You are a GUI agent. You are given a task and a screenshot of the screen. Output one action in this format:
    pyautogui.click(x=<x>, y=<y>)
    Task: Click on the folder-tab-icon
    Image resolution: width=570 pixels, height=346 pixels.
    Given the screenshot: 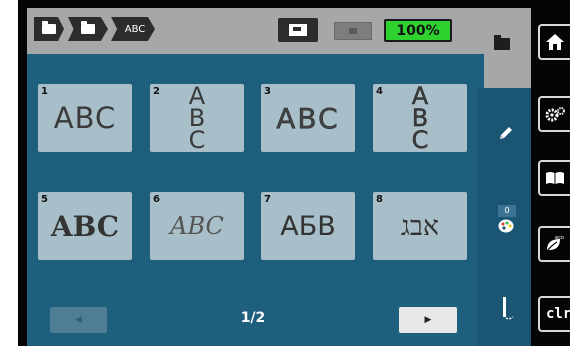 What is the action you would take?
    pyautogui.click(x=502, y=42)
    